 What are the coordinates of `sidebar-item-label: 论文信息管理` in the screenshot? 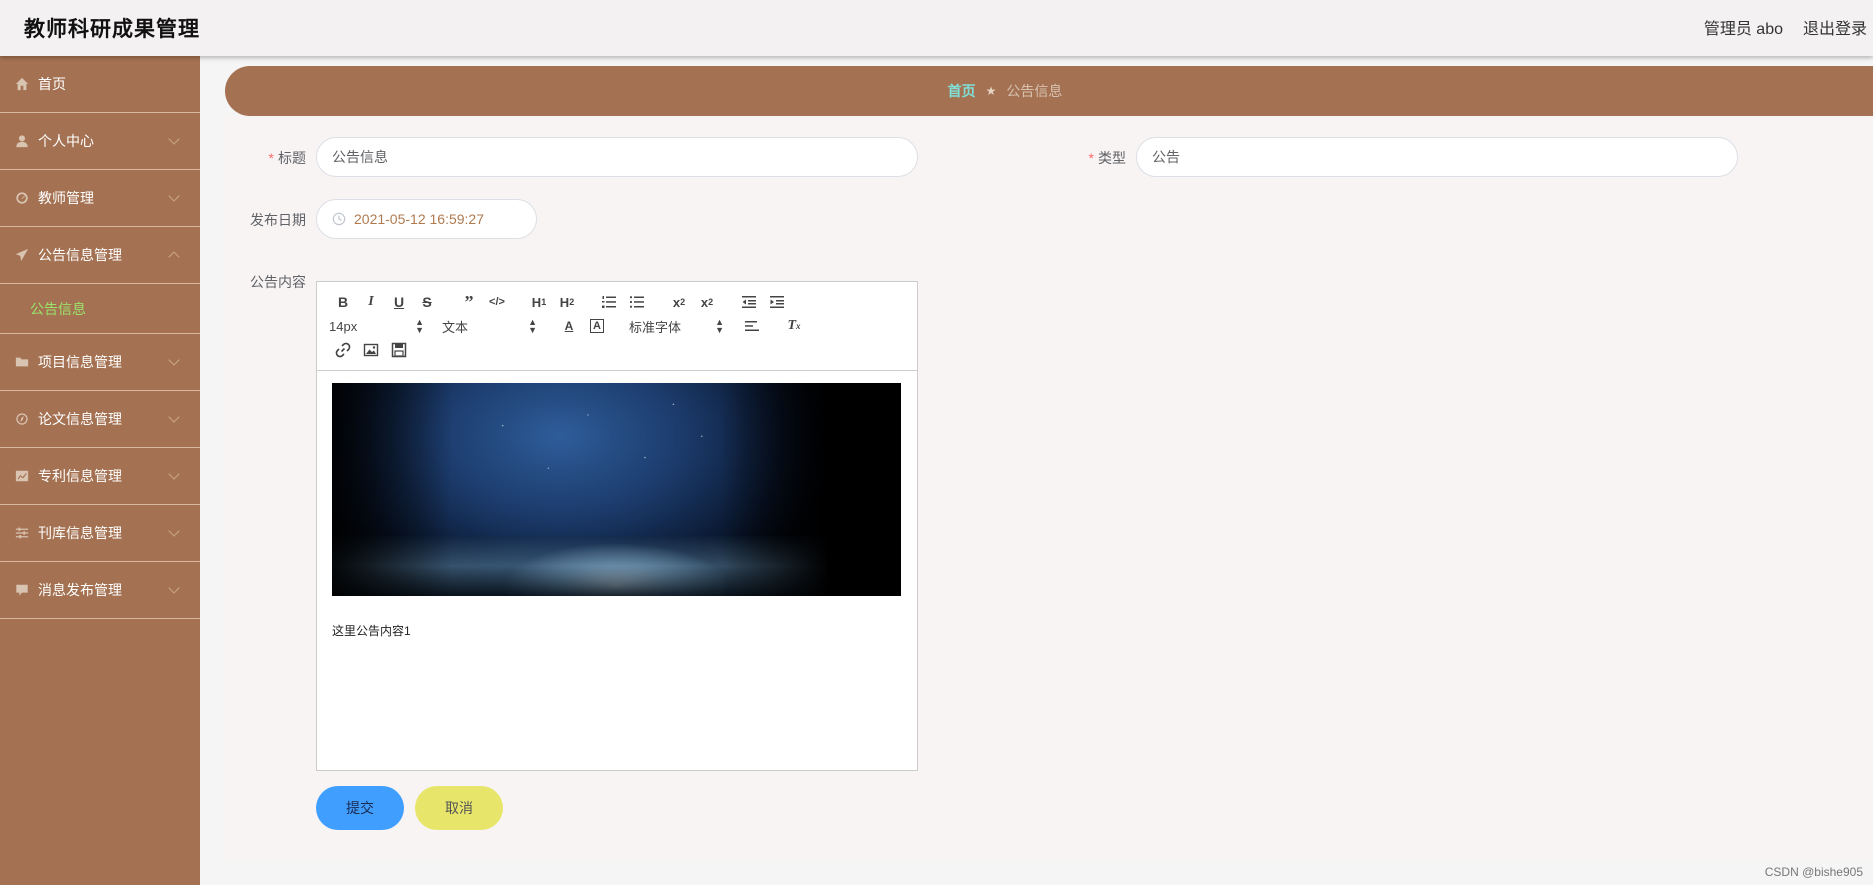 It's located at (80, 419).